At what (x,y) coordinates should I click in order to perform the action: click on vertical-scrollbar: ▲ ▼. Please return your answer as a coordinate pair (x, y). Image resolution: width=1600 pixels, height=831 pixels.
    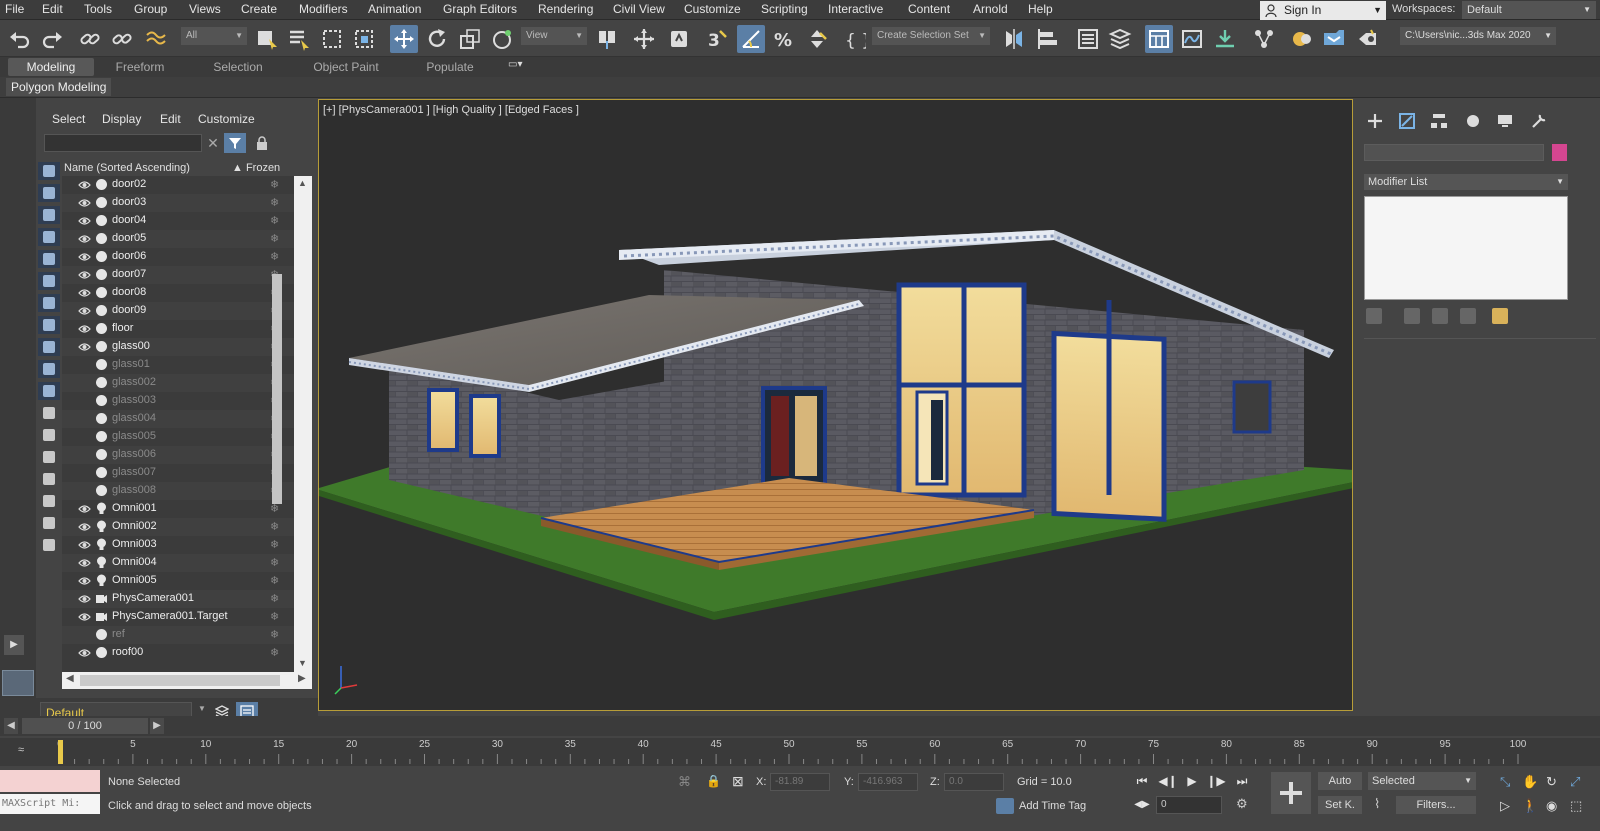
    Looking at the image, I should click on (303, 424).